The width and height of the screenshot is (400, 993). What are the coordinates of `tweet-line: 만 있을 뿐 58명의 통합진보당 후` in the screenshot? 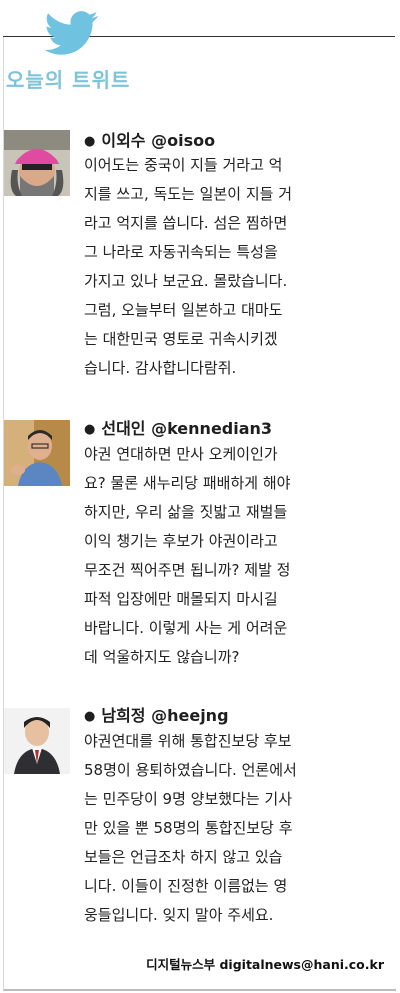 It's located at (188, 828).